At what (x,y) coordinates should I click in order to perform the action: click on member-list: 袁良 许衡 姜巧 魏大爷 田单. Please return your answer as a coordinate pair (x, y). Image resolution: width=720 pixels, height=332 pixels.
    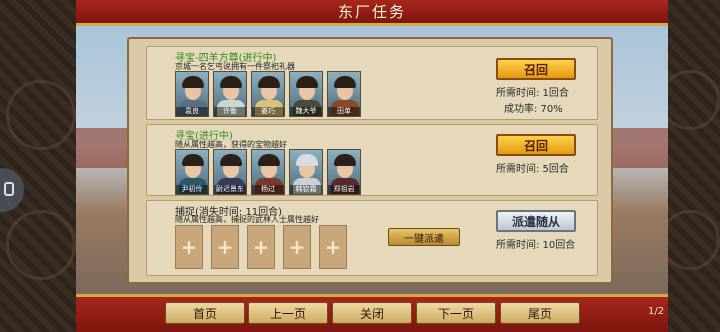
    Looking at the image, I should click on (268, 94).